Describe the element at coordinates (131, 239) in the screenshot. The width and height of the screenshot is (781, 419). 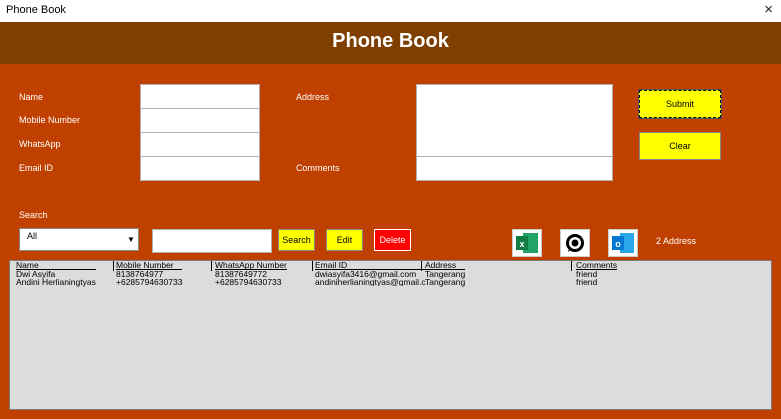
I see `chevron-down-icon: ▼` at that location.